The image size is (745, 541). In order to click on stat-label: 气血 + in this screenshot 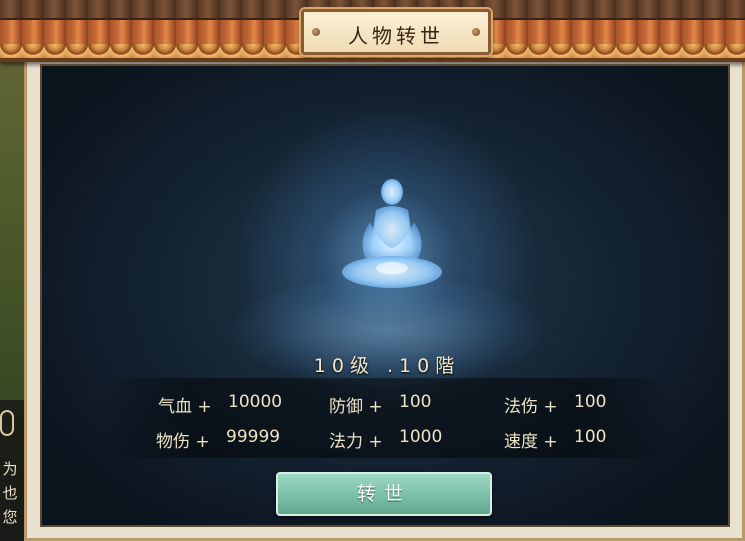, I will do `click(185, 407)`.